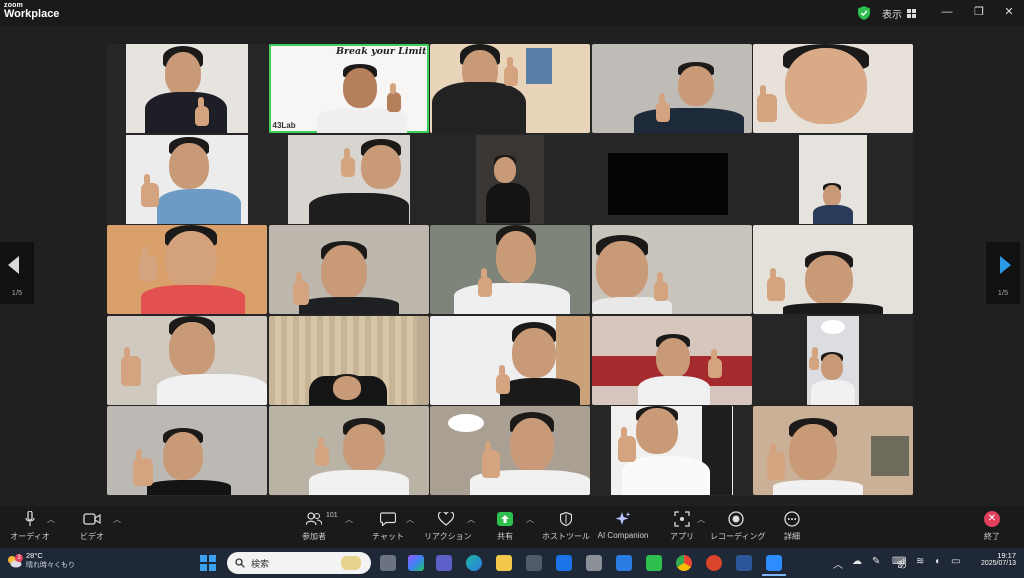 The height and width of the screenshot is (578, 1024). I want to click on video-camera-icon, so click(92, 519).